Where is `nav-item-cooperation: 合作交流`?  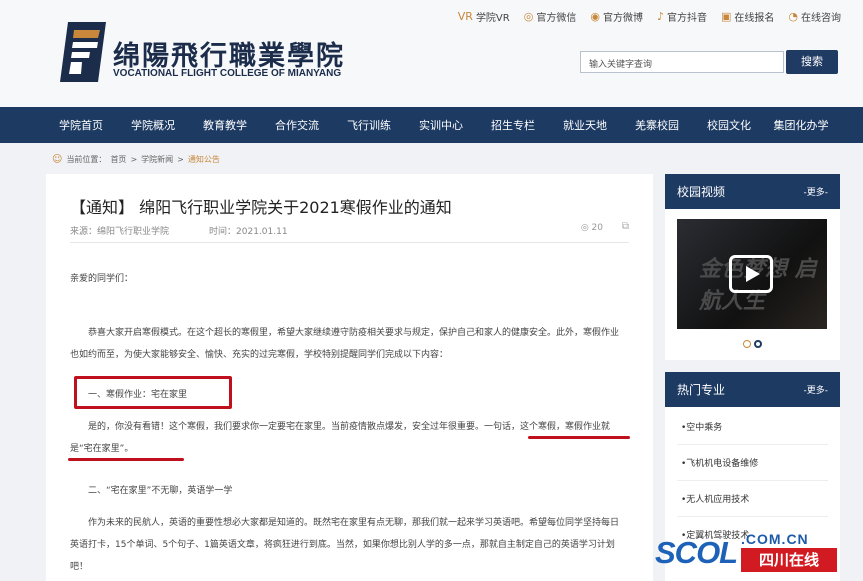 nav-item-cooperation: 合作交流 is located at coordinates (297, 125).